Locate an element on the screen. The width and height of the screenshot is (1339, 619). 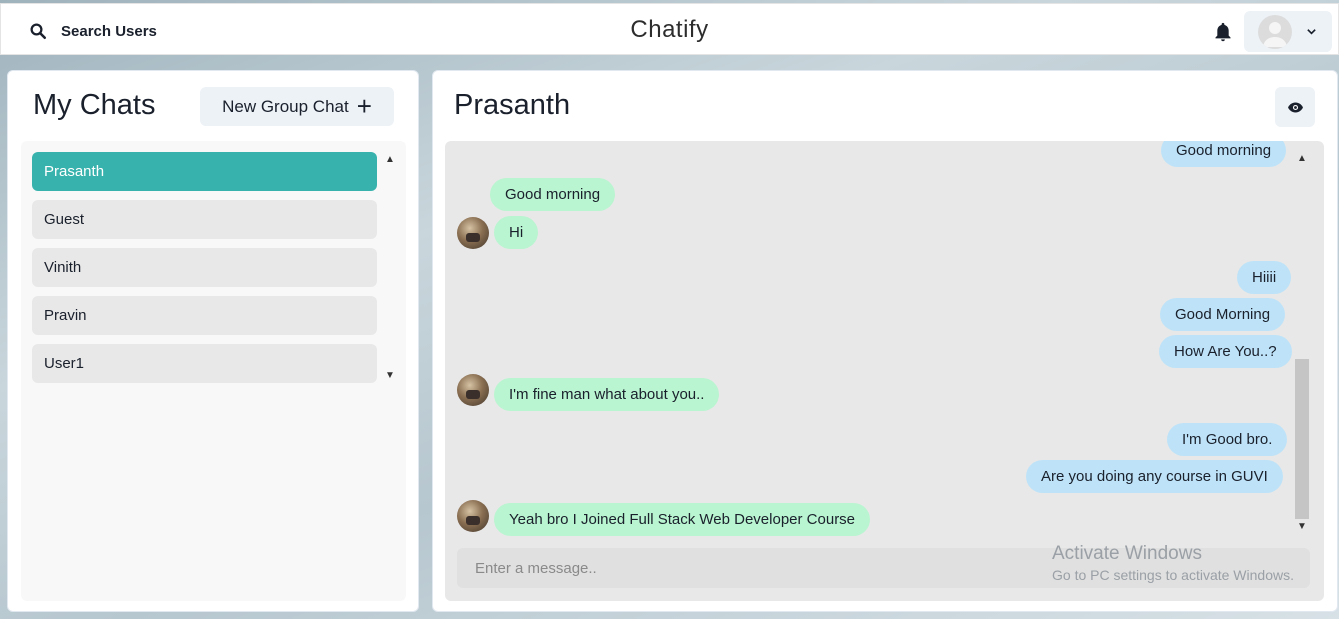
chat-title: Prasanth is located at coordinates (512, 105).